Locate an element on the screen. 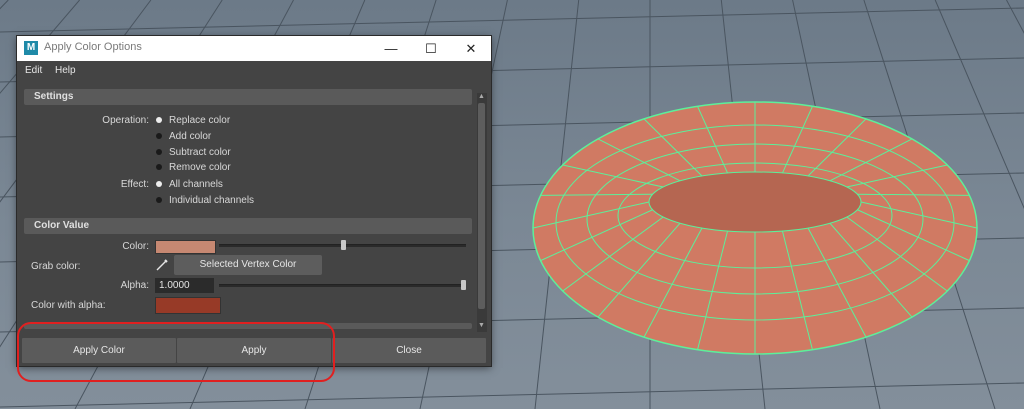  color-slider-handle is located at coordinates (343, 245).